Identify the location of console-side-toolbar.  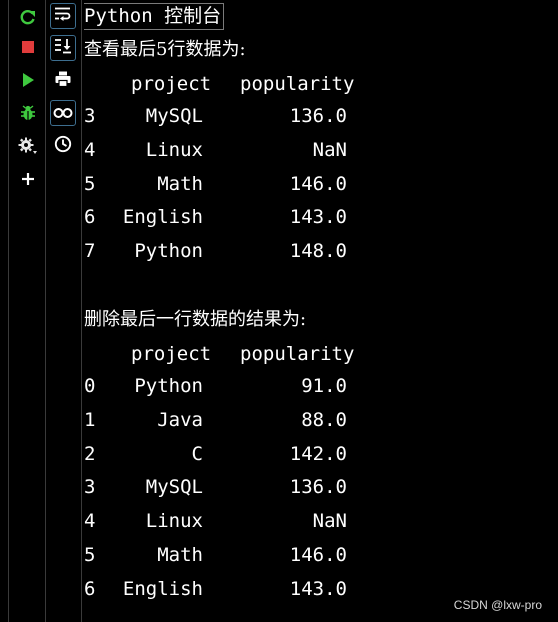
(64, 311).